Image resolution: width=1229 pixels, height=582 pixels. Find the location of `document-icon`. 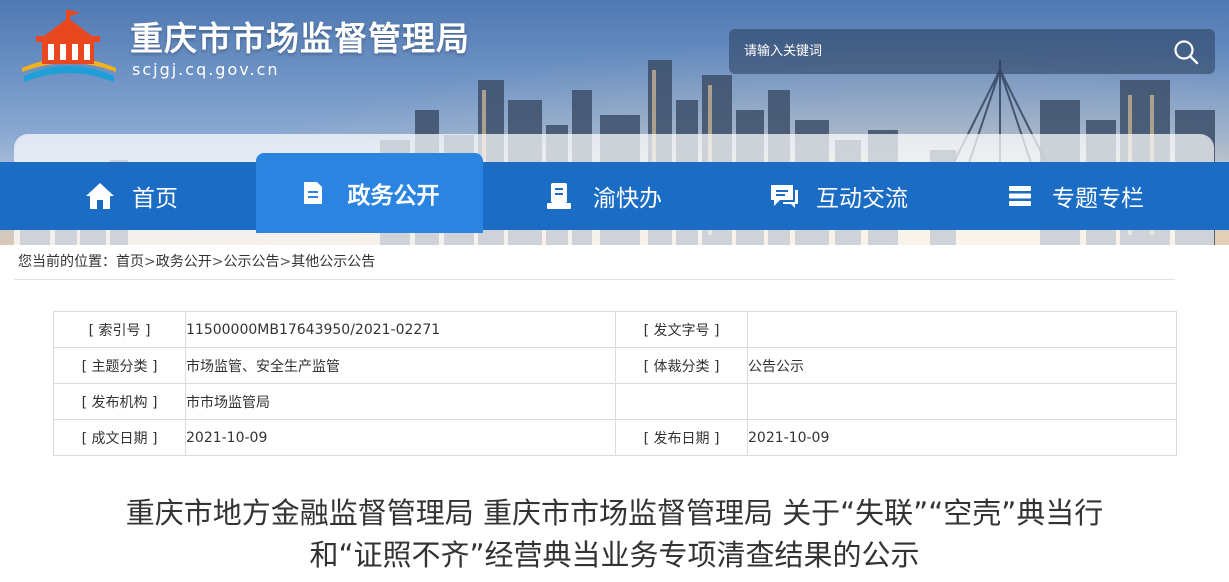

document-icon is located at coordinates (312, 193).